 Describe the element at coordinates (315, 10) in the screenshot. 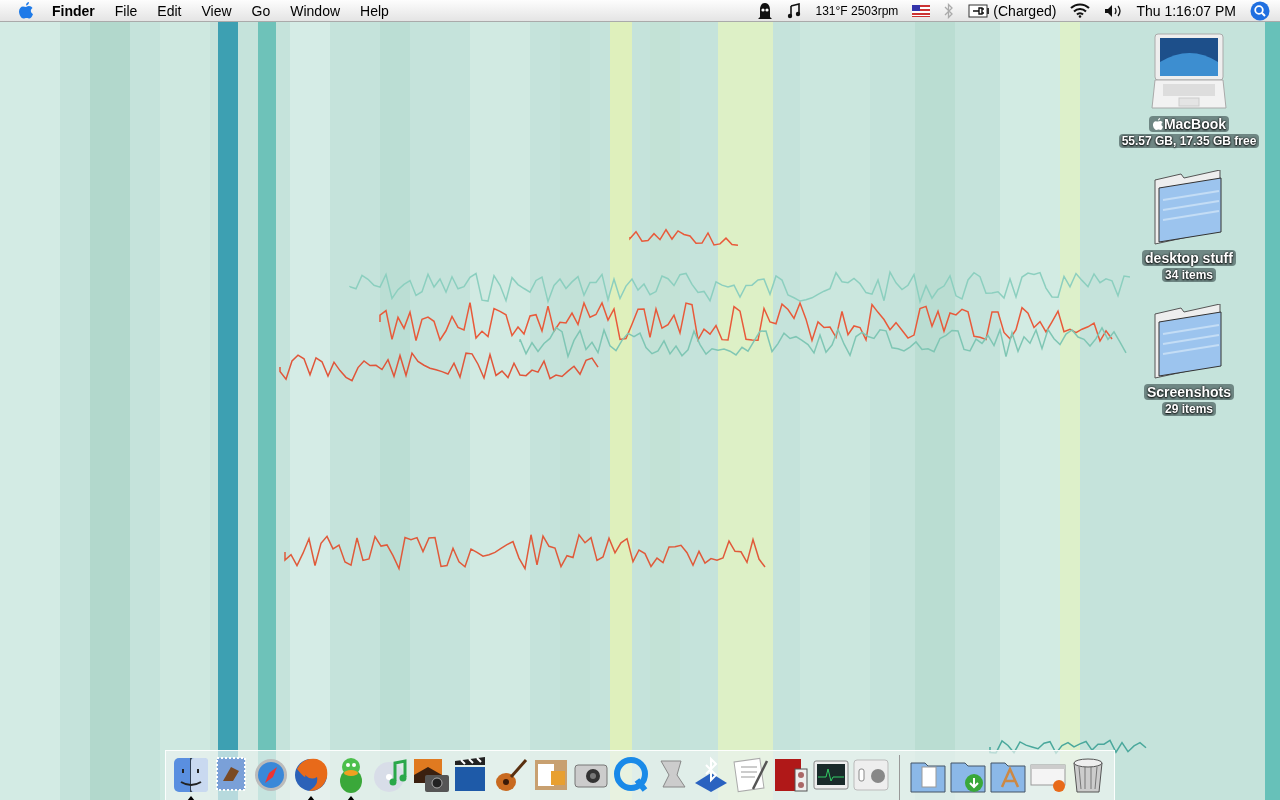

I see `menu-item: Window` at that location.